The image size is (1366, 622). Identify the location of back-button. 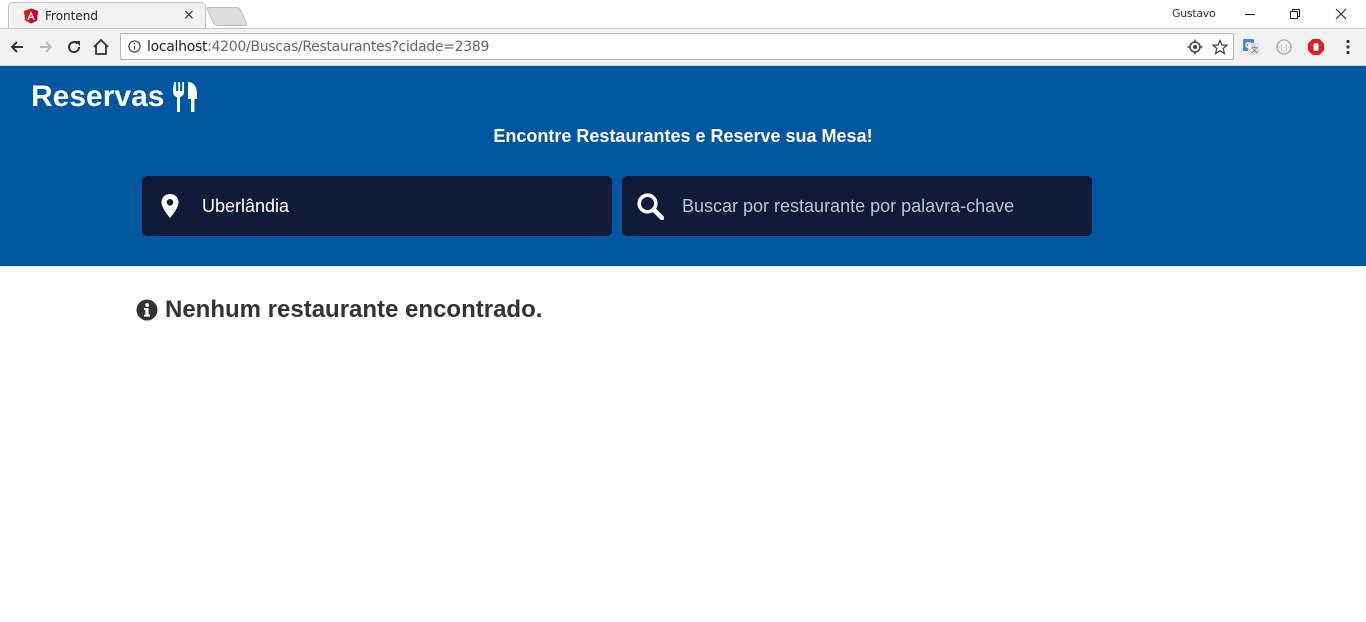
(17, 47).